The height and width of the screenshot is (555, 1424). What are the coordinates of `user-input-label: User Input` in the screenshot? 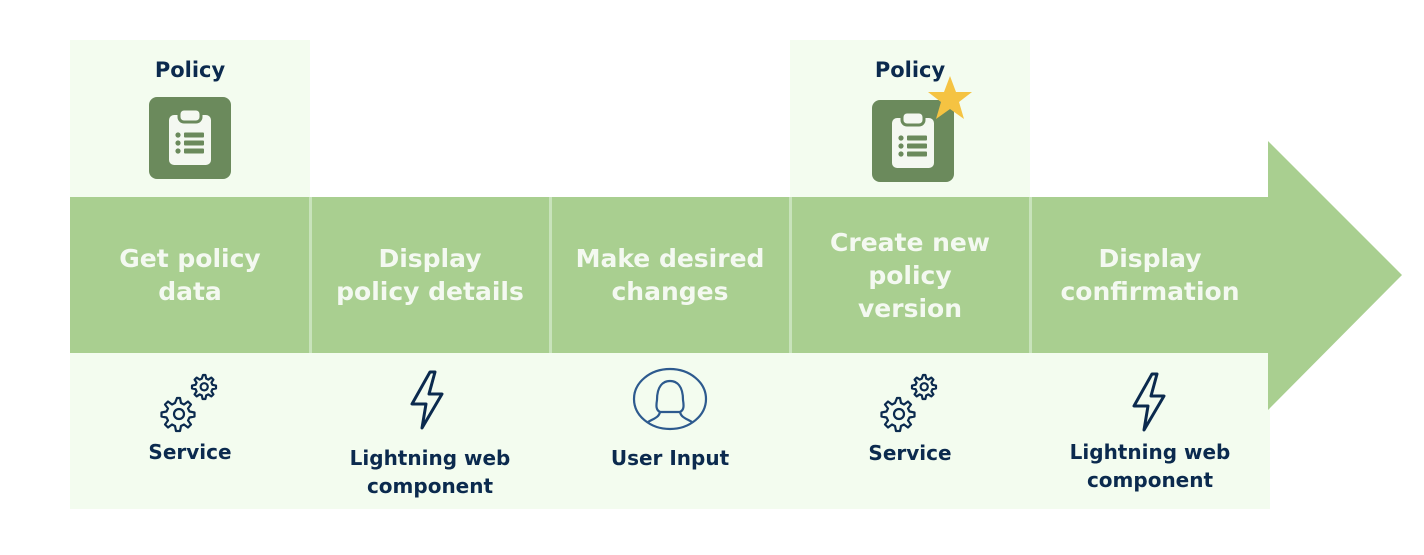 It's located at (670, 458).